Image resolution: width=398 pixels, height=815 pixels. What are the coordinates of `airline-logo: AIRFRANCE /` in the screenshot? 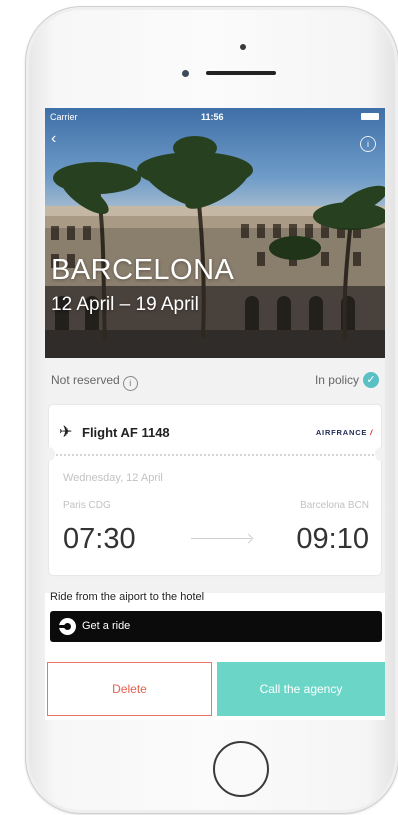 It's located at (344, 432).